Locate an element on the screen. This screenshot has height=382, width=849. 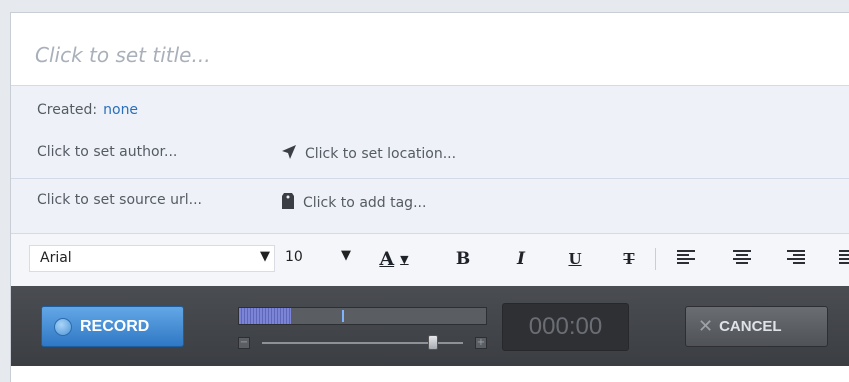
align-left-icon is located at coordinates (686, 258).